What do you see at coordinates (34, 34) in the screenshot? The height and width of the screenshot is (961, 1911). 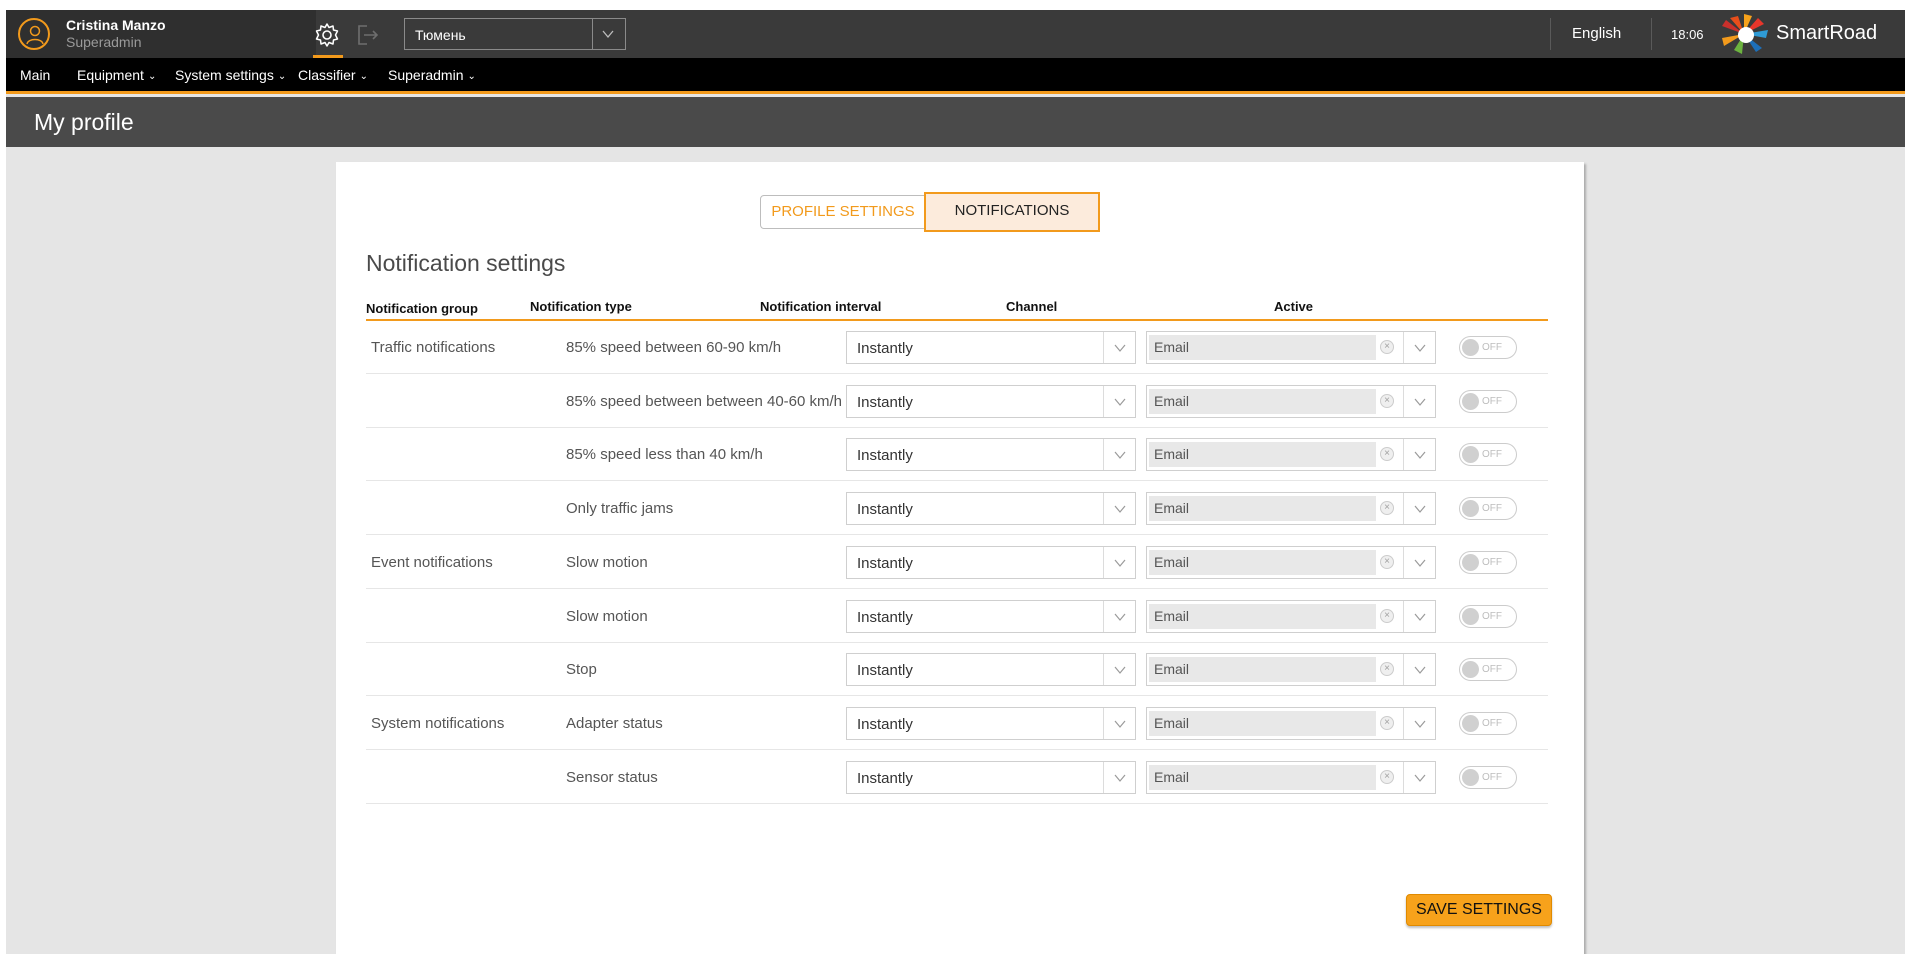 I see `avatar` at bounding box center [34, 34].